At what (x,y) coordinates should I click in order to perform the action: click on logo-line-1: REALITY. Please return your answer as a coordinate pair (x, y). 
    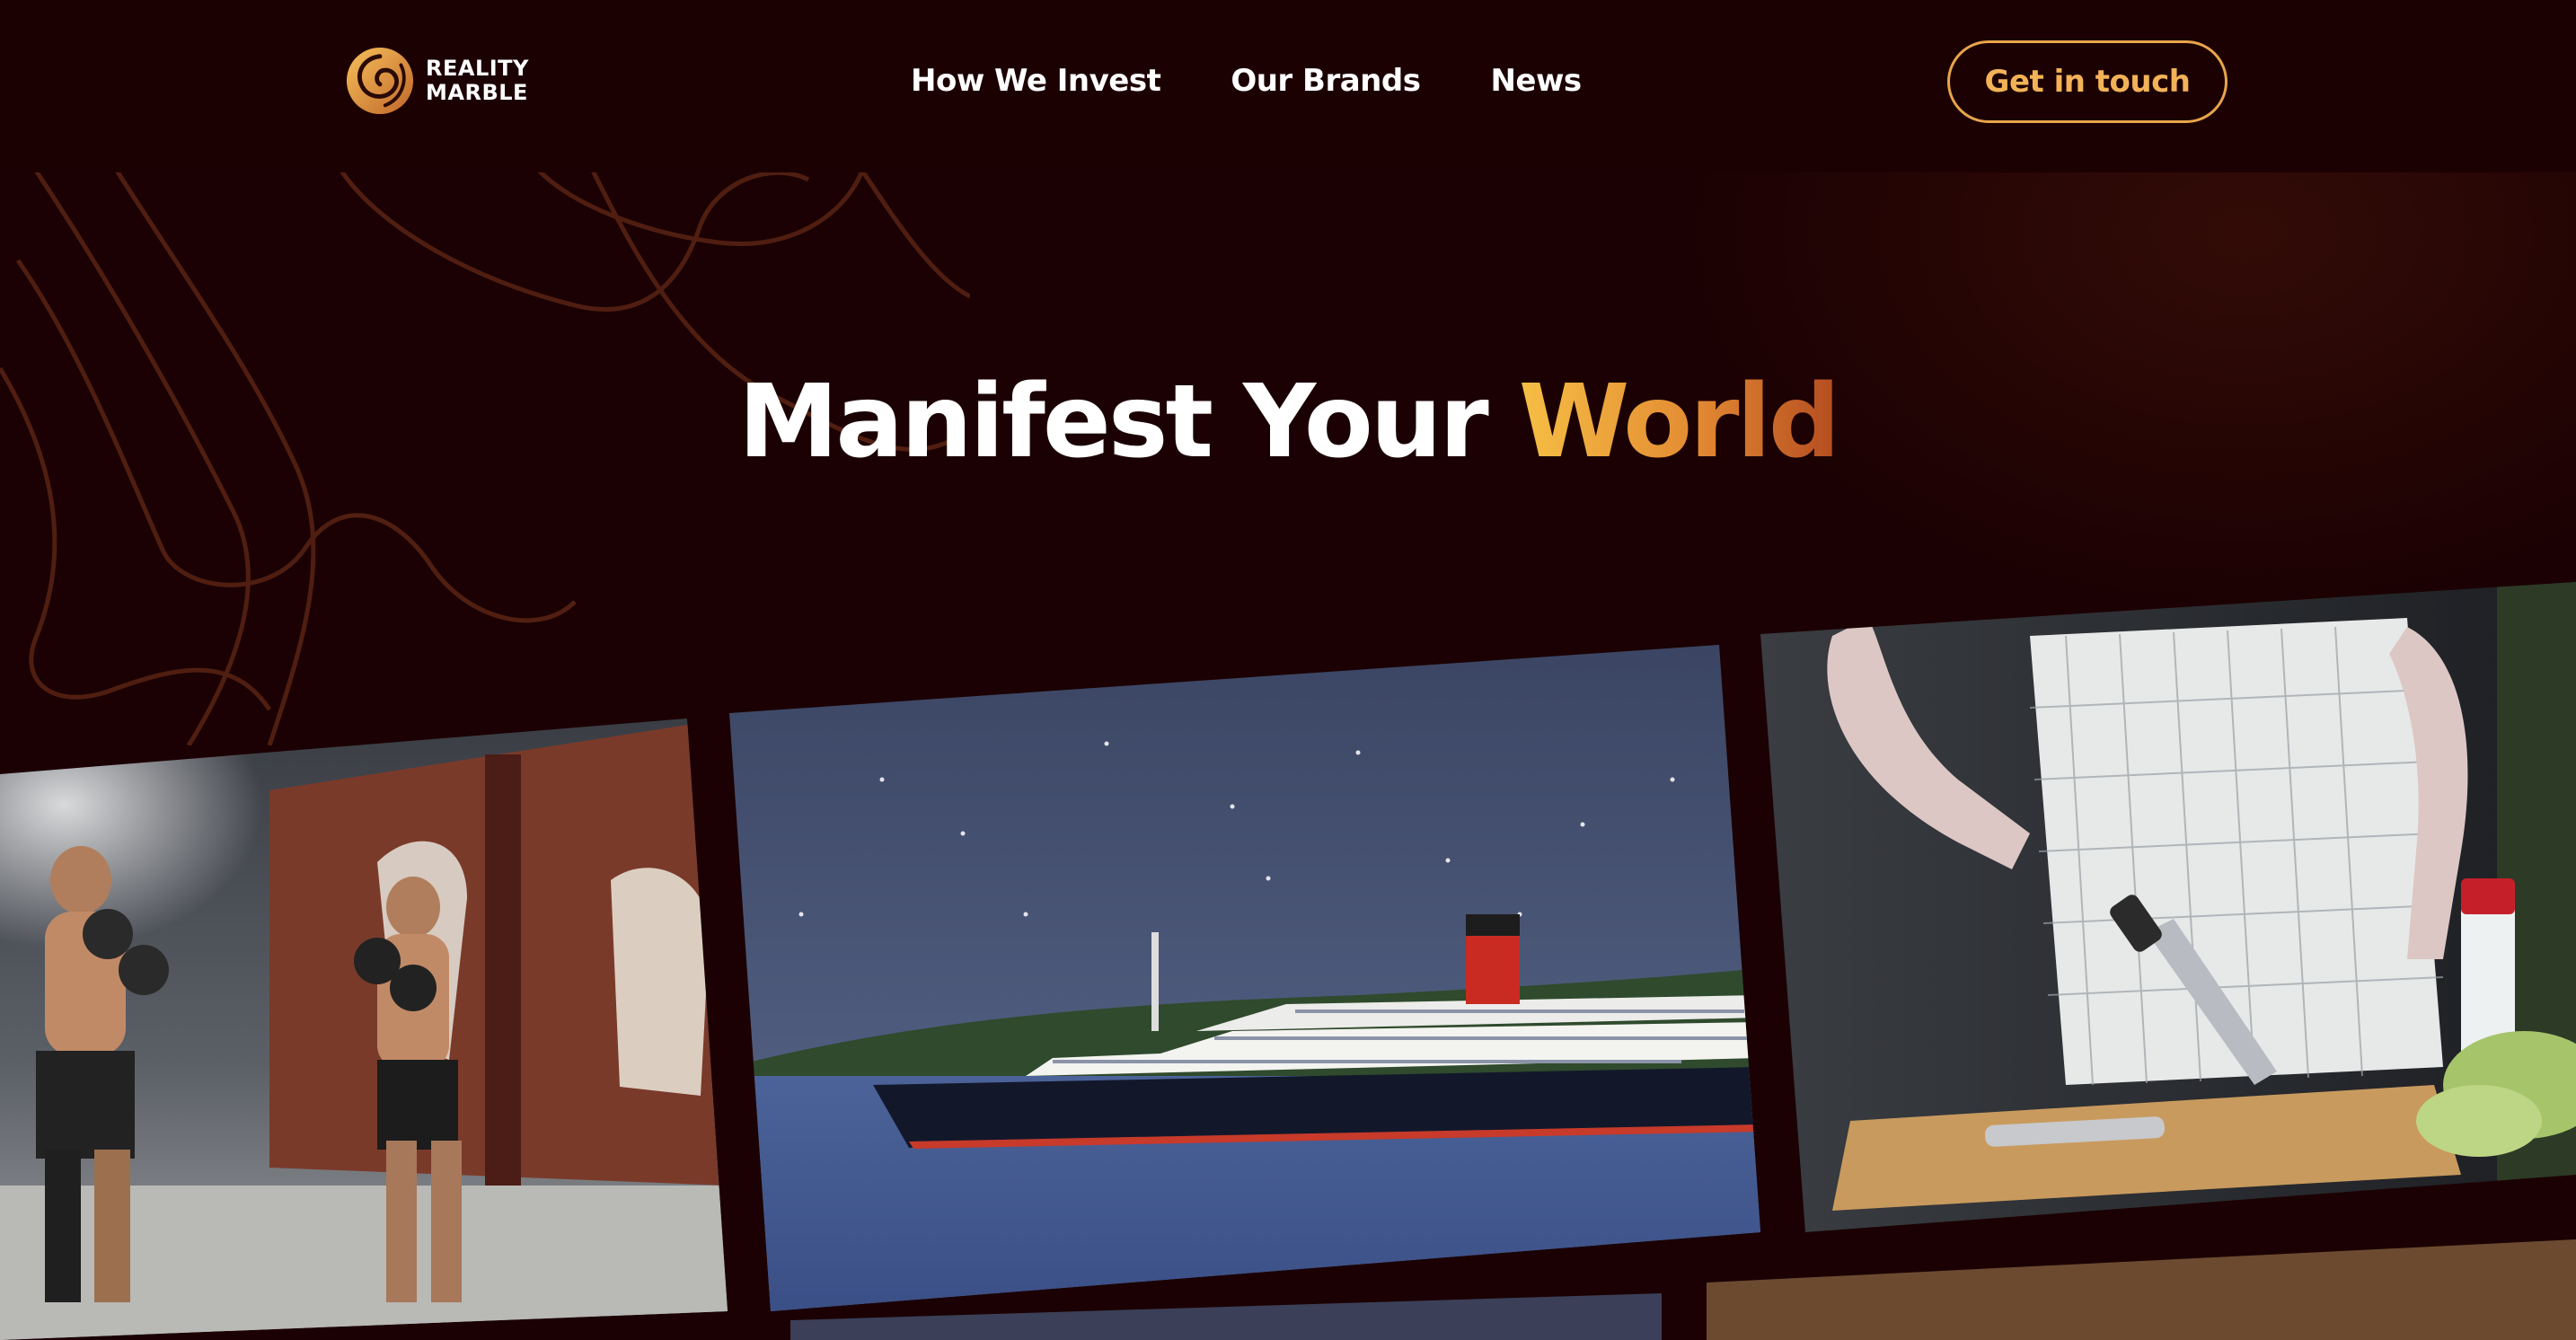
    Looking at the image, I should click on (477, 68).